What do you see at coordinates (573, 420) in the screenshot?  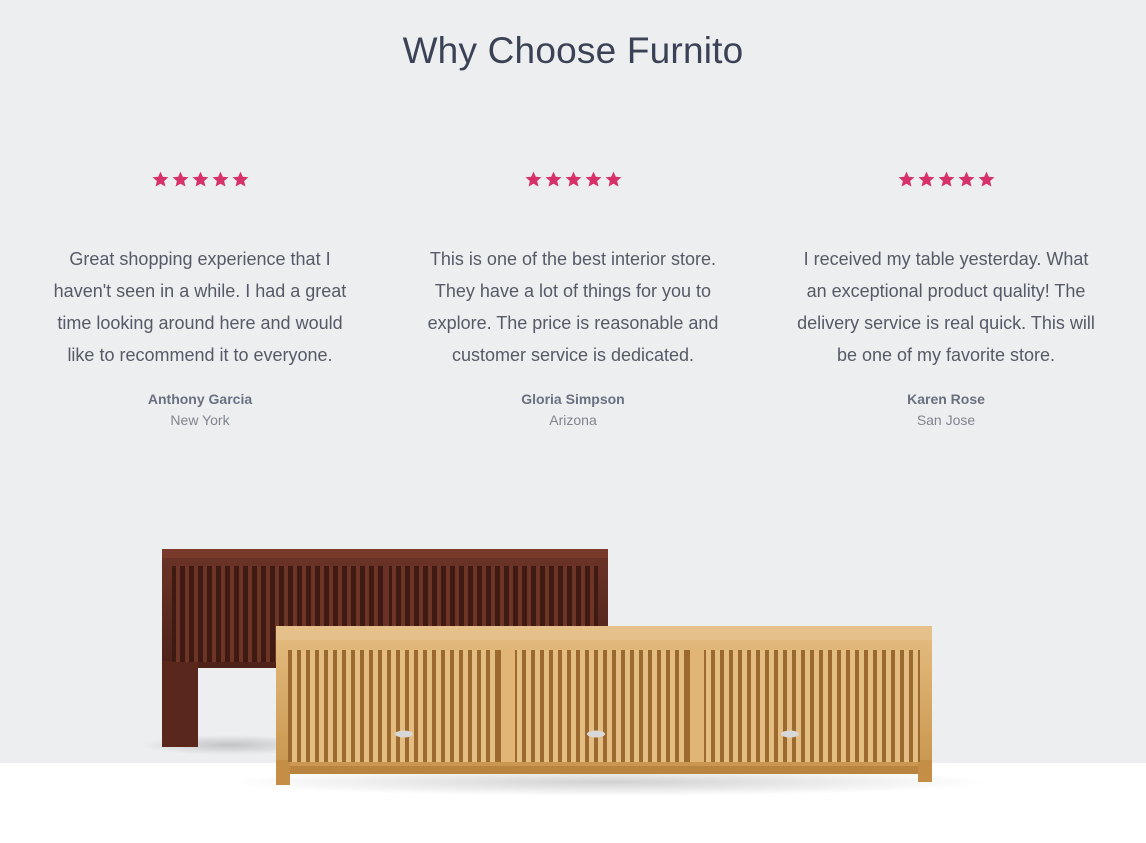 I see `testimonial-location: Arizona` at bounding box center [573, 420].